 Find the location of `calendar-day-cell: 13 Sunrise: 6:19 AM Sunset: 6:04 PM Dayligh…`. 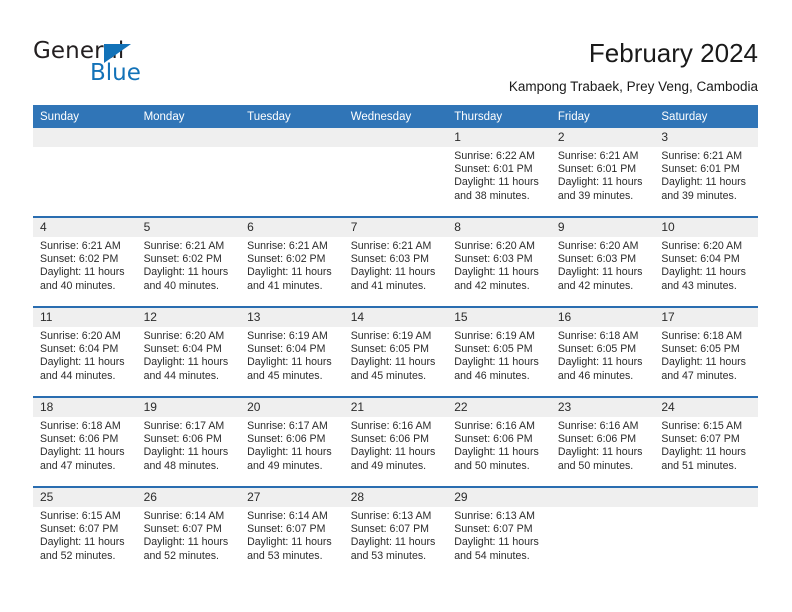

calendar-day-cell: 13 Sunrise: 6:19 AM Sunset: 6:04 PM Dayligh… is located at coordinates (292, 351).